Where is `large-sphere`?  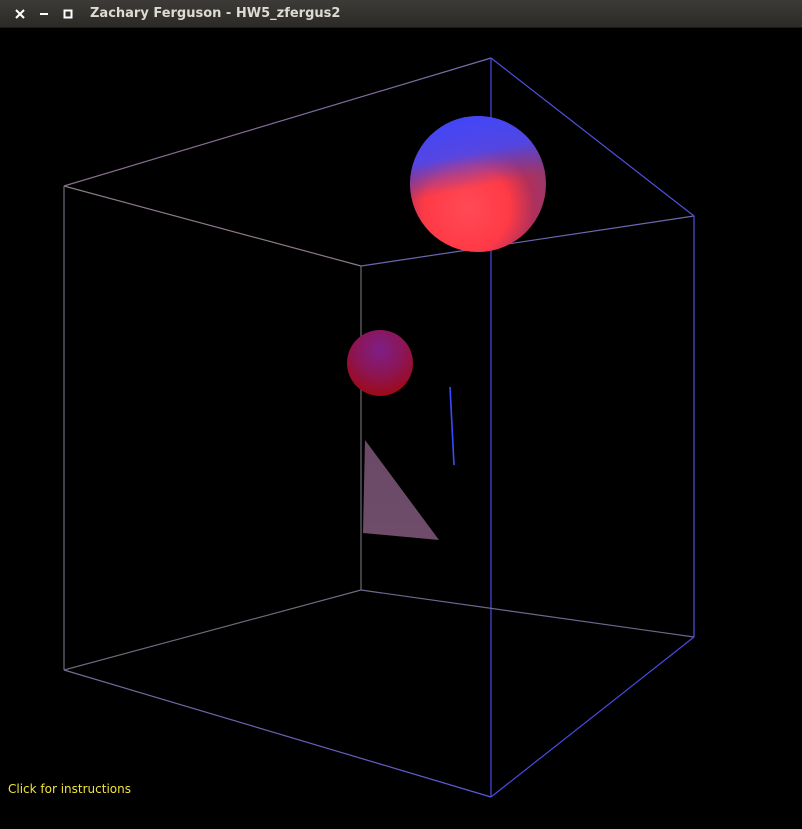 large-sphere is located at coordinates (478, 184).